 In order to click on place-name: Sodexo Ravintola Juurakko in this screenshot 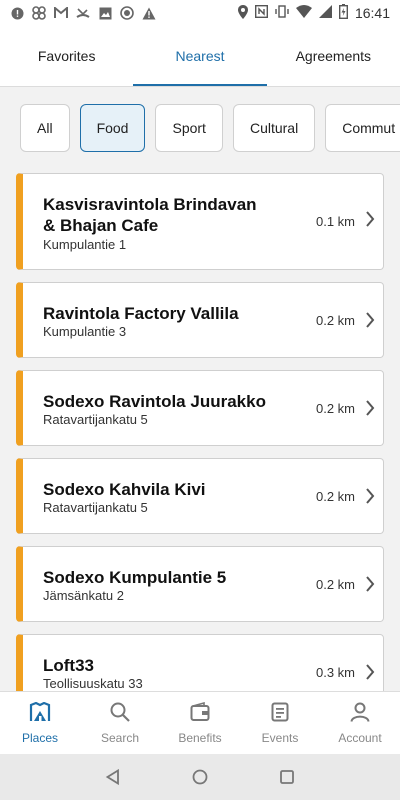, I will do `click(154, 401)`.